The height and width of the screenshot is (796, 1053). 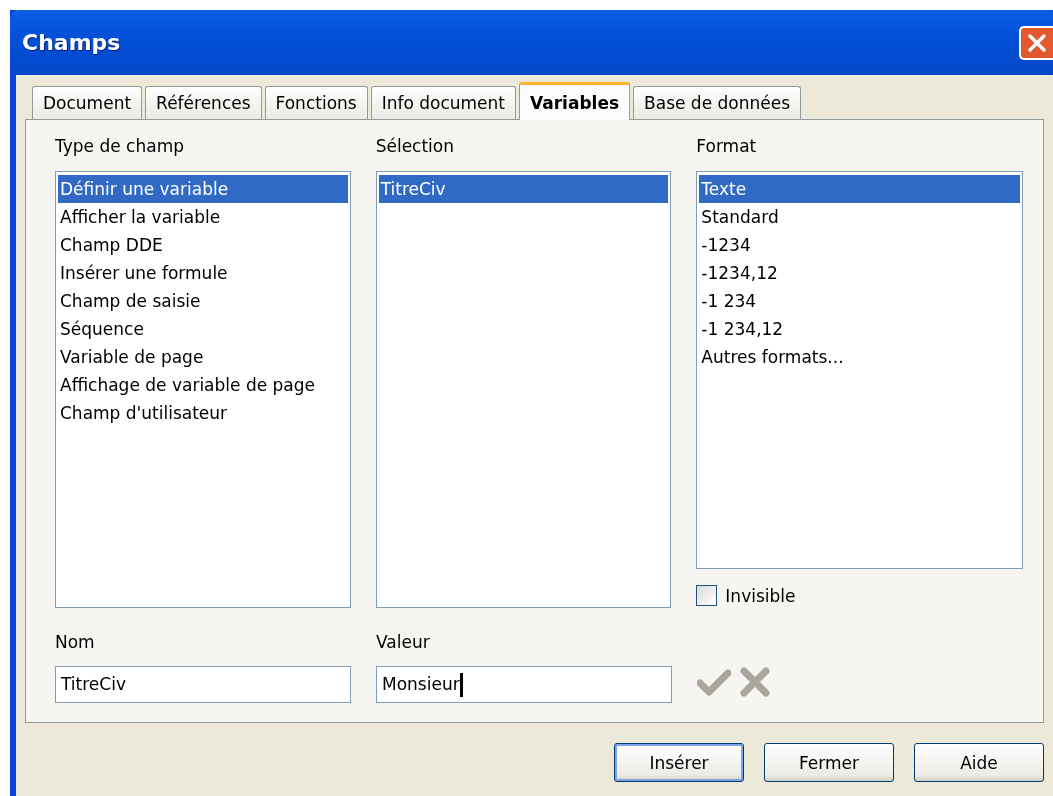 What do you see at coordinates (859, 245) in the screenshot?
I see `list-item: -1234` at bounding box center [859, 245].